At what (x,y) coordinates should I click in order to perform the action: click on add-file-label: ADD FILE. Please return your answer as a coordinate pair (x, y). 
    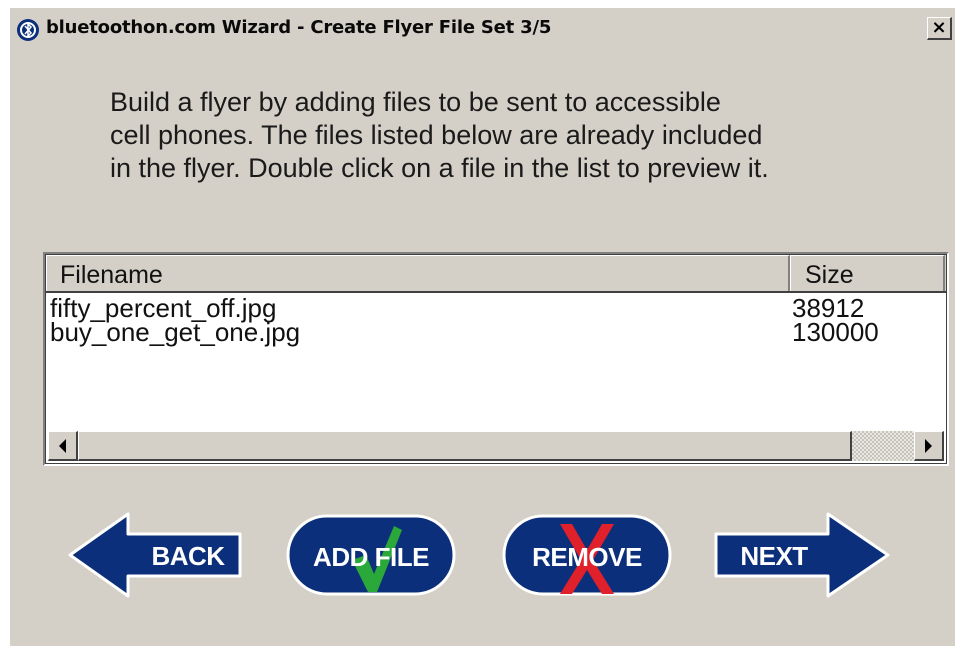
    Looking at the image, I should click on (371, 557).